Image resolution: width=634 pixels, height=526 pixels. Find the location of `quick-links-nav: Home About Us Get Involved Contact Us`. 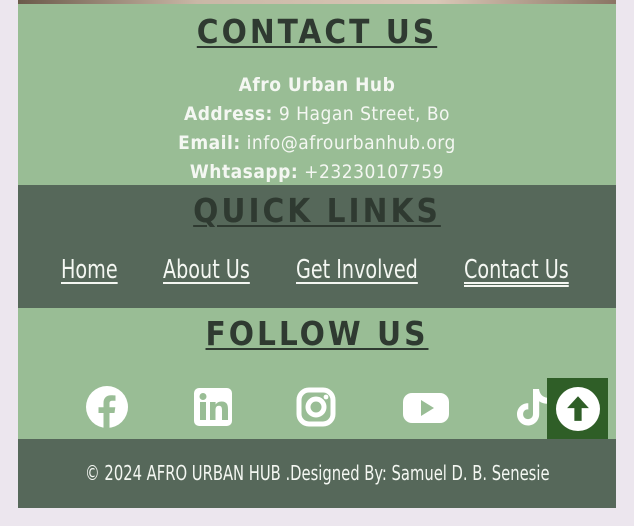

quick-links-nav: Home About Us Get Involved Contact Us is located at coordinates (317, 275).